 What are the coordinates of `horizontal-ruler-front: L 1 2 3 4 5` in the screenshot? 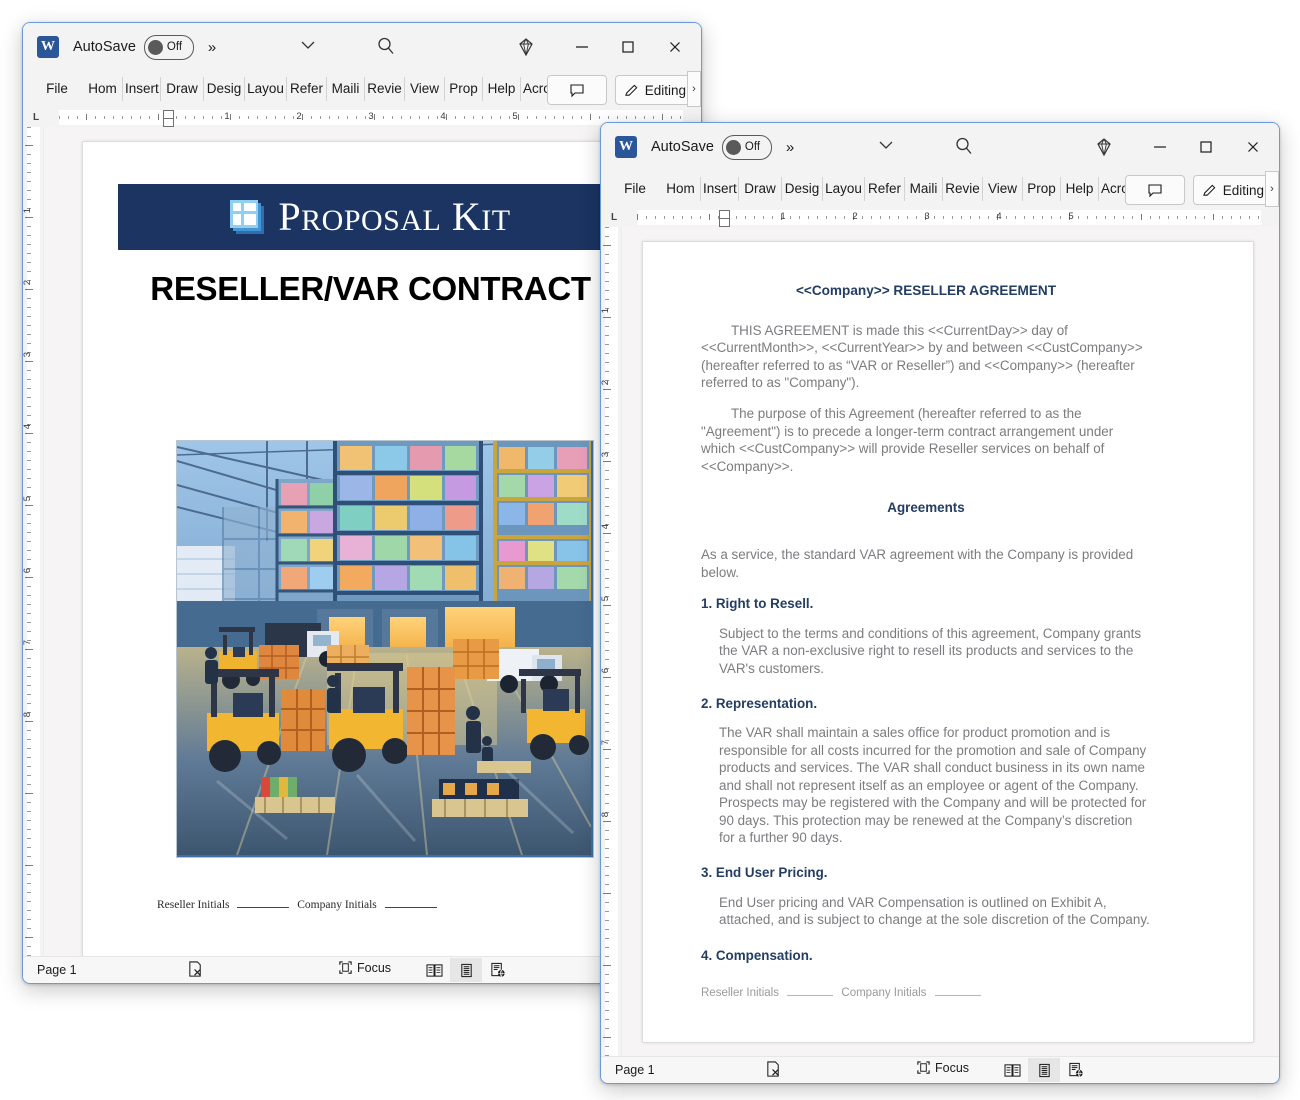 It's located at (940, 217).